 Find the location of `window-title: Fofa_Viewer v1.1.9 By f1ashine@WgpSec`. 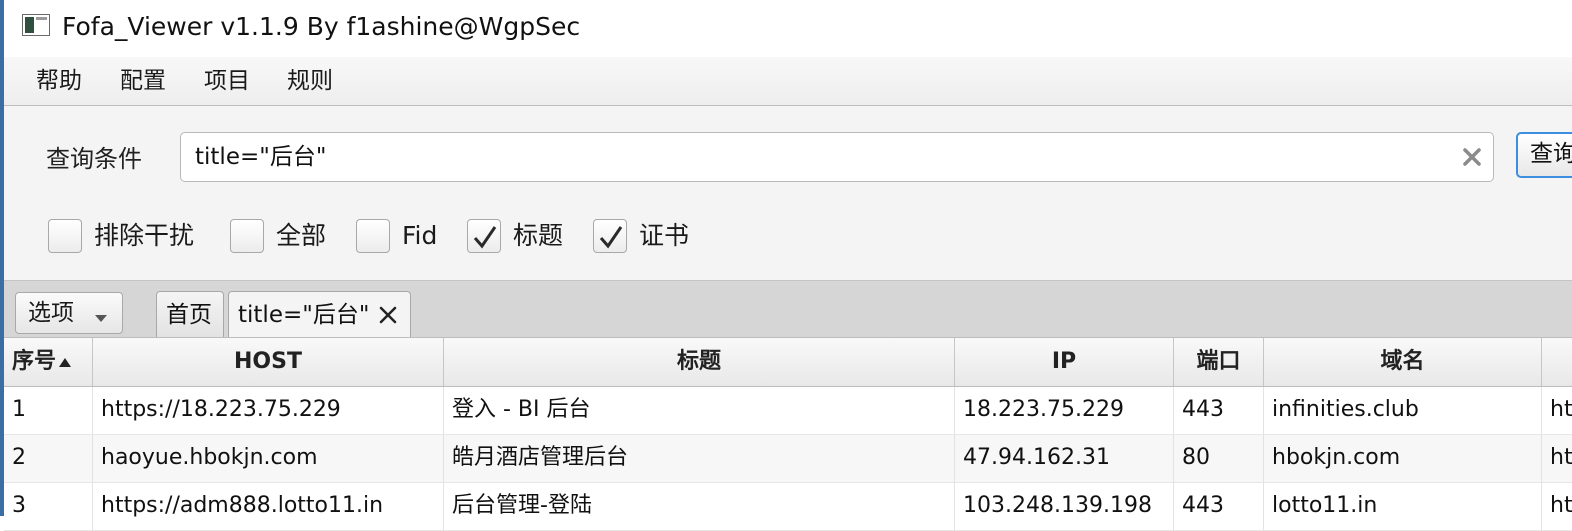

window-title: Fofa_Viewer v1.1.9 By f1ashine@WgpSec is located at coordinates (321, 26).